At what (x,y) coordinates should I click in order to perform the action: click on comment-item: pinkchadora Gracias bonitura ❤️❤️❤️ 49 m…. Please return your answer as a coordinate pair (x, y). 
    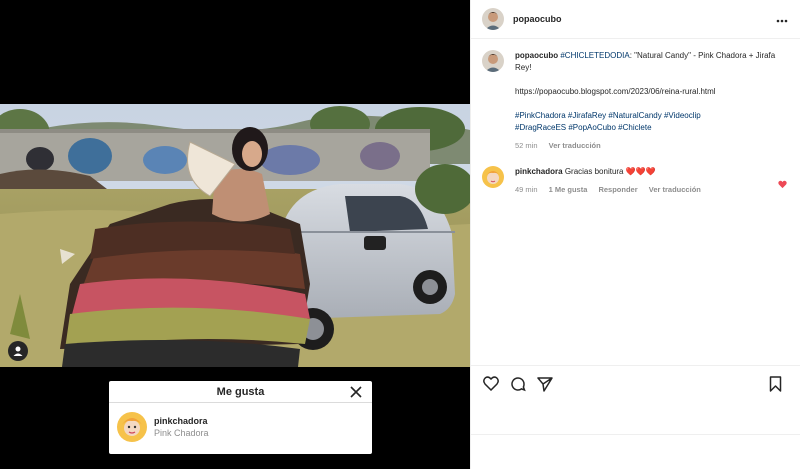
    Looking at the image, I should click on (636, 181).